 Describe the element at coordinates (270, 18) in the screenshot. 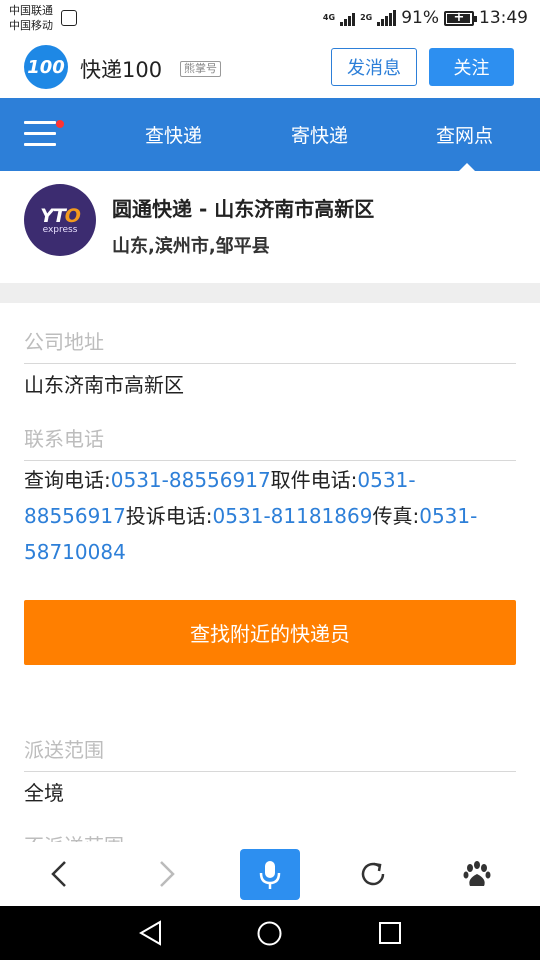

I see `status-bar: 中国联通 中国移动 4G 2G 91% + 13:49` at that location.